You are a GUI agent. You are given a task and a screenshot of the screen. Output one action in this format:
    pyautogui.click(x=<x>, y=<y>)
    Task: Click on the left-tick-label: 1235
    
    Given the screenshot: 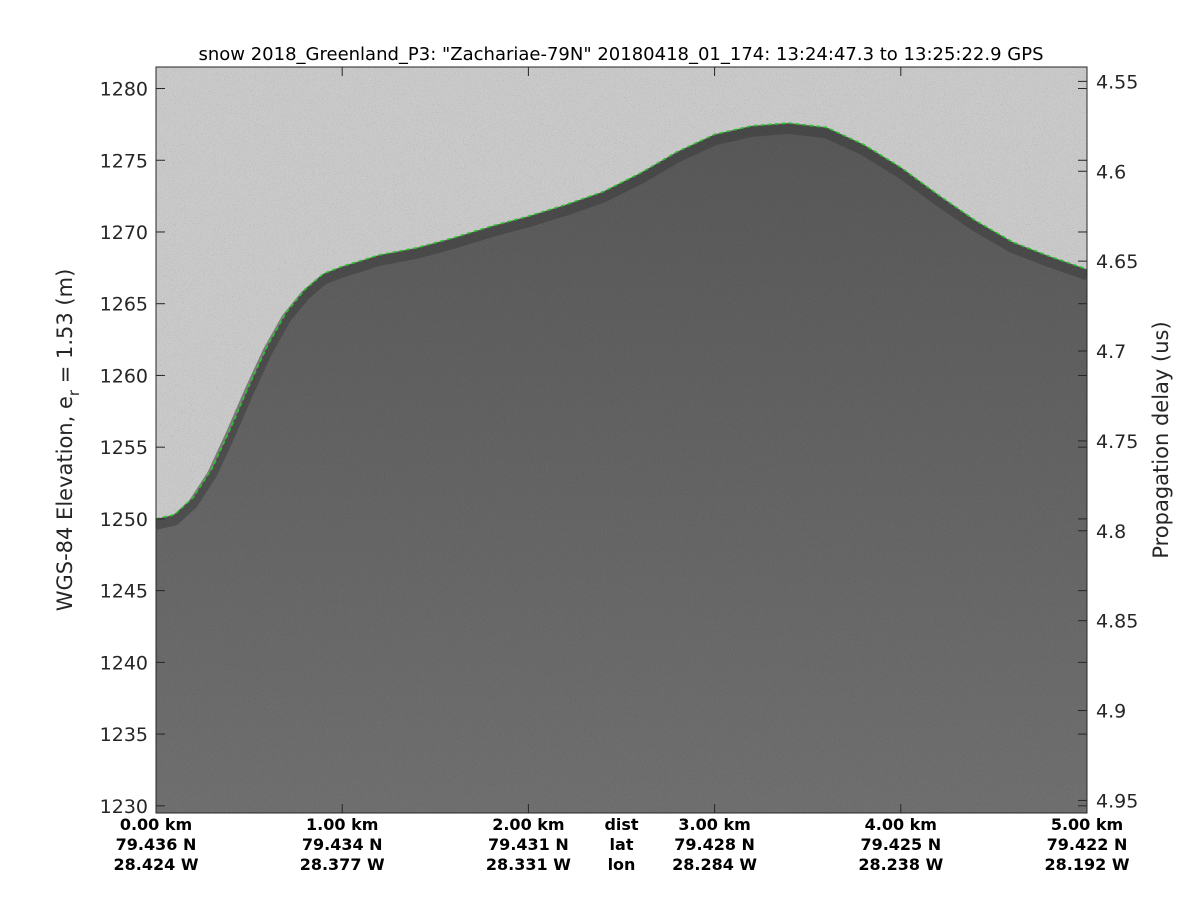 What is the action you would take?
    pyautogui.click(x=124, y=735)
    